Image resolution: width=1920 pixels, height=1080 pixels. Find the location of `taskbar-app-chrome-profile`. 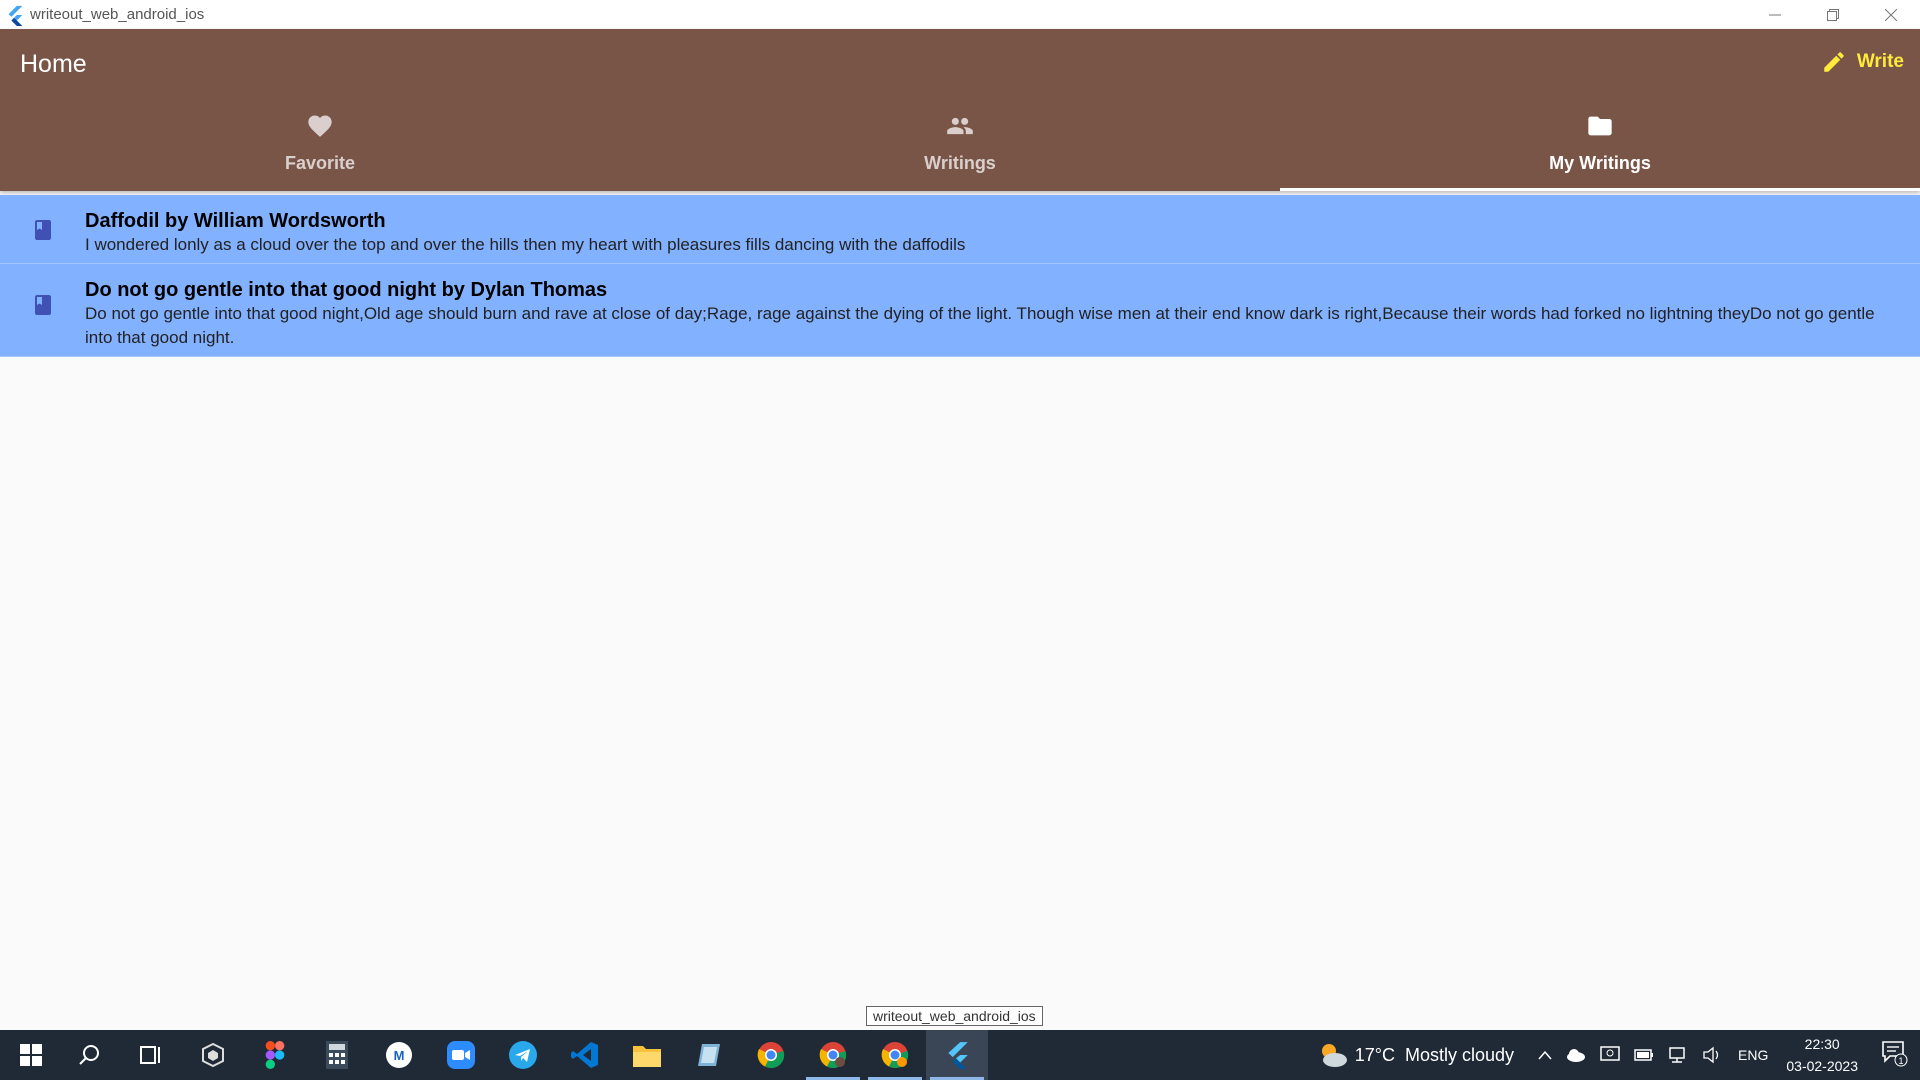

taskbar-app-chrome-profile is located at coordinates (833, 1055).